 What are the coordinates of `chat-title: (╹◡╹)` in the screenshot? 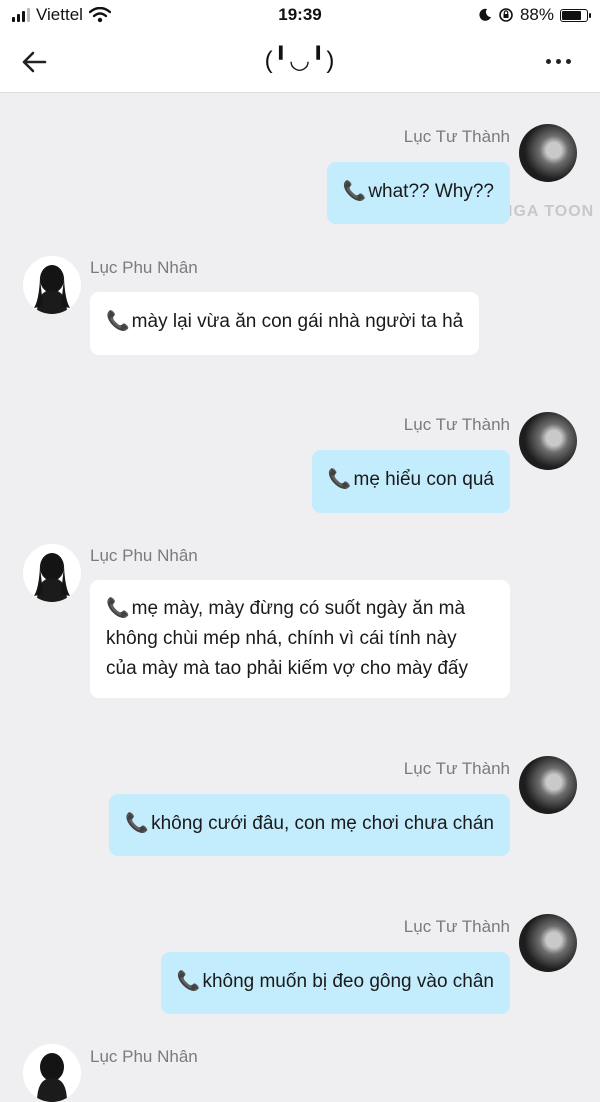 It's located at (300, 60).